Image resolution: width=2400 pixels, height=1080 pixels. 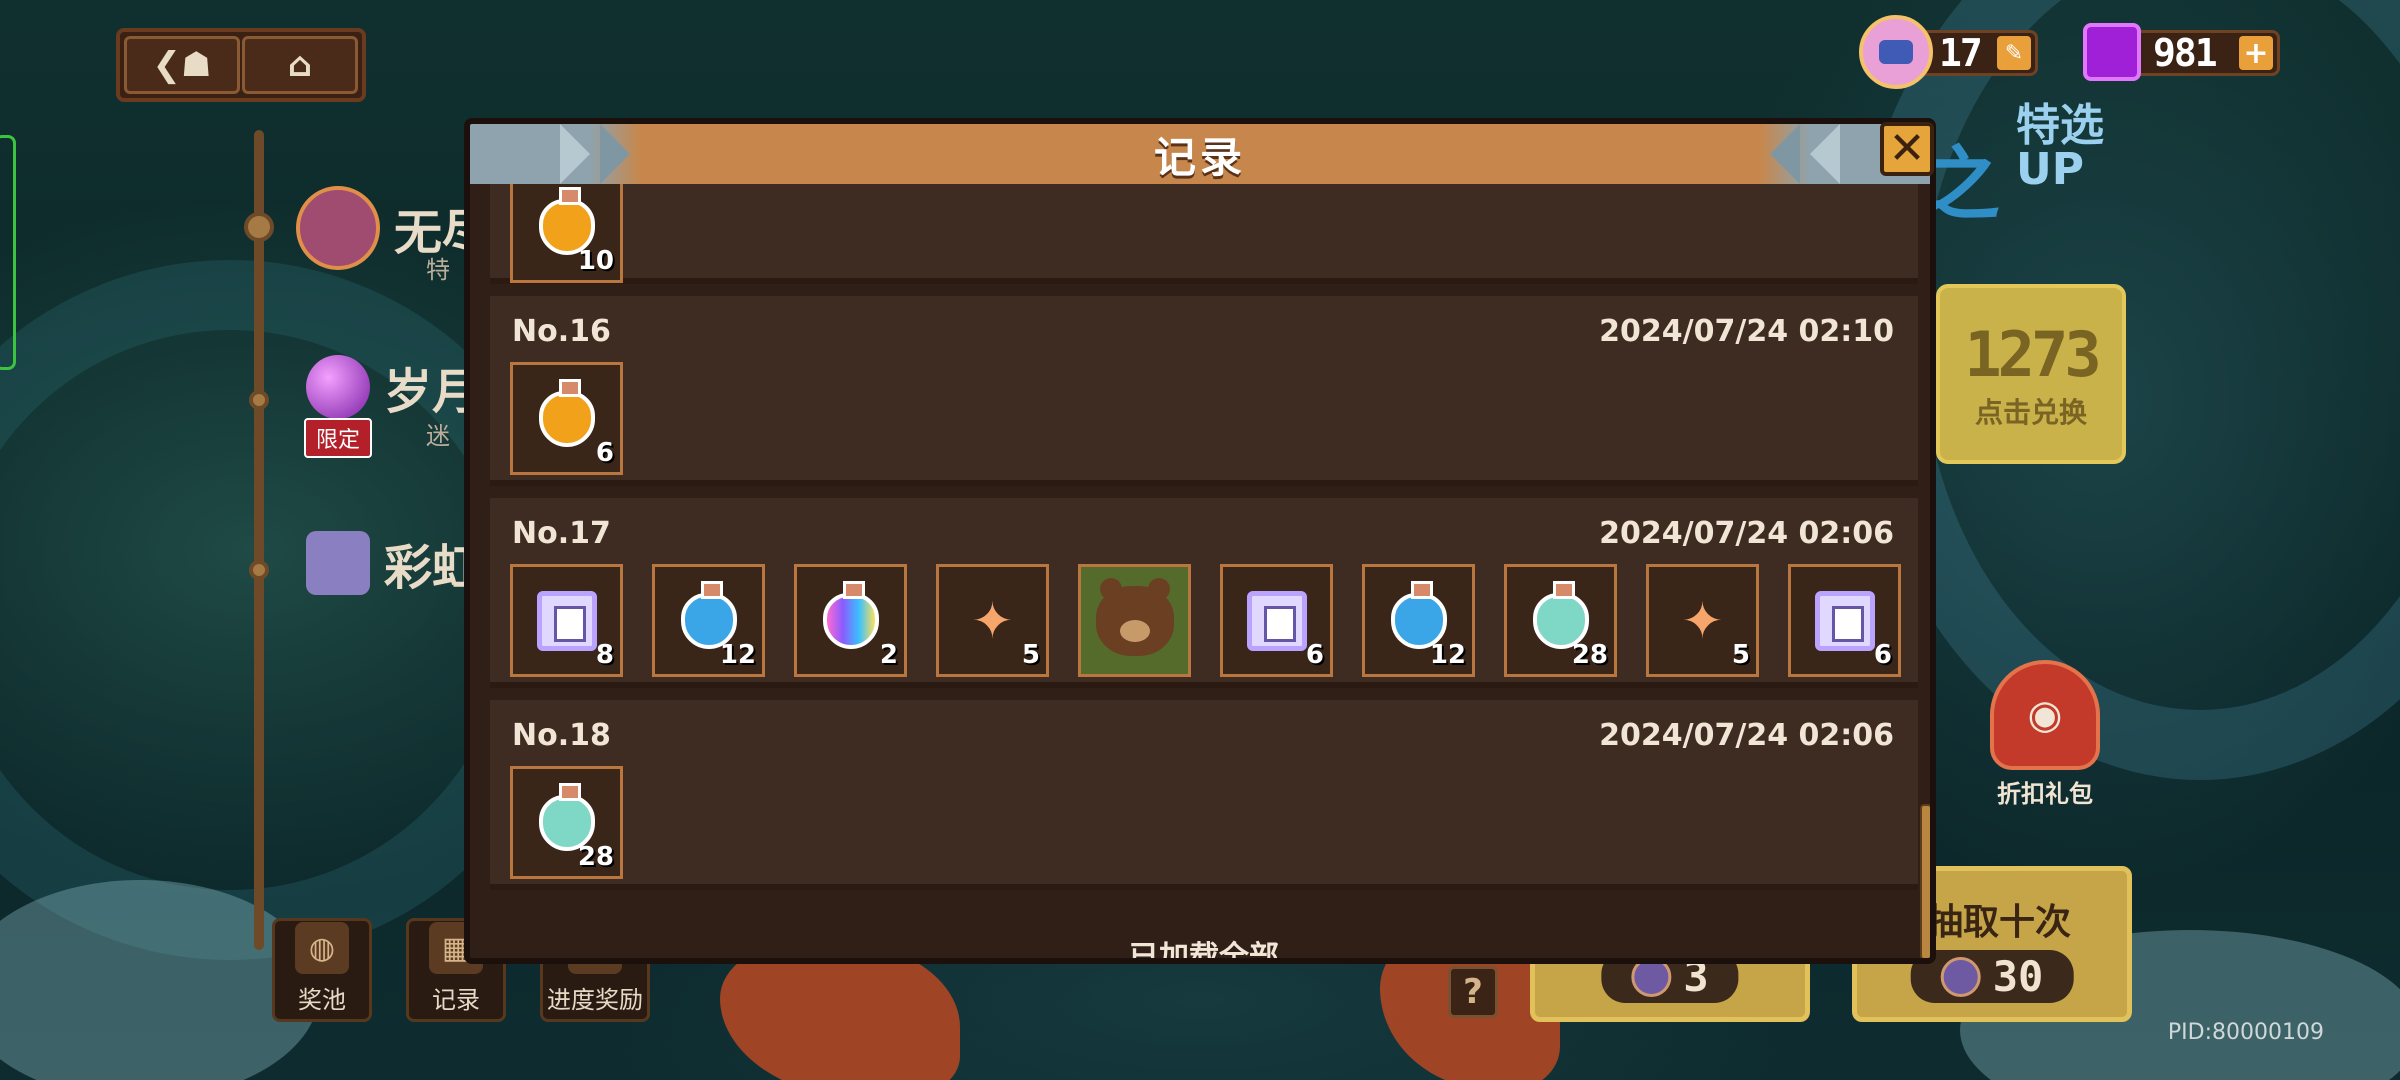 I want to click on home-button: ⌂, so click(x=300, y=65).